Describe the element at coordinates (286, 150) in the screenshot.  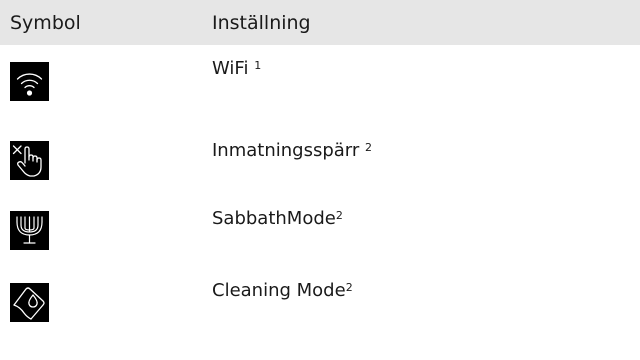
I see `setting-text: Inmatningsspärr` at that location.